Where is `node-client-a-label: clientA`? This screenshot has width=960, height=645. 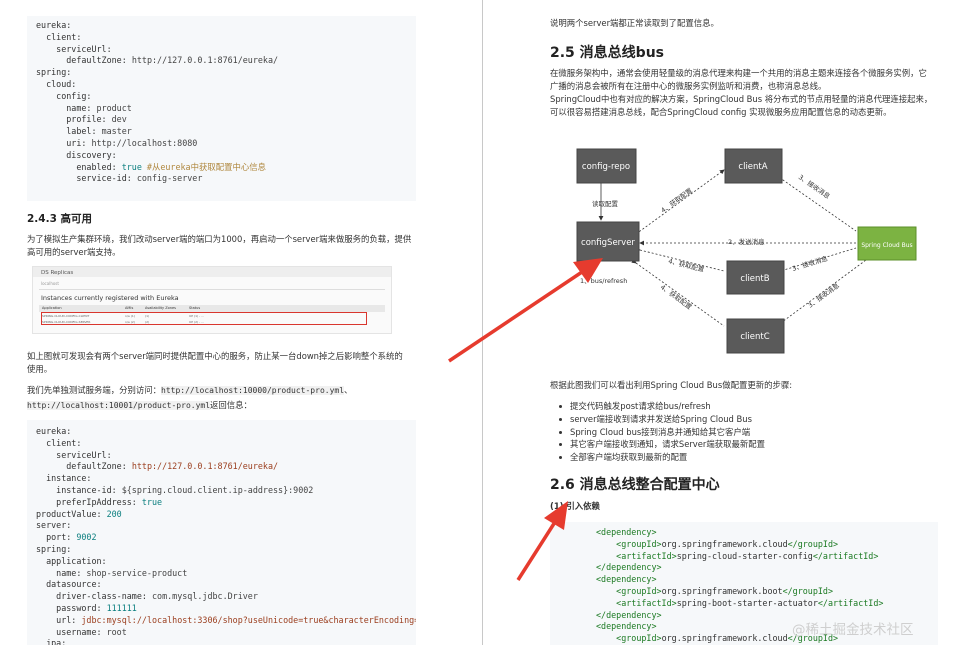
node-client-a-label: clientA is located at coordinates (752, 167).